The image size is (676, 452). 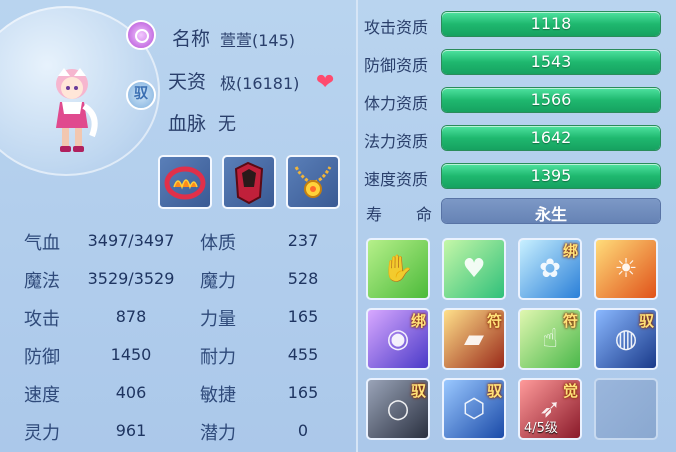 I want to click on life-value: 永生, so click(x=550, y=214).